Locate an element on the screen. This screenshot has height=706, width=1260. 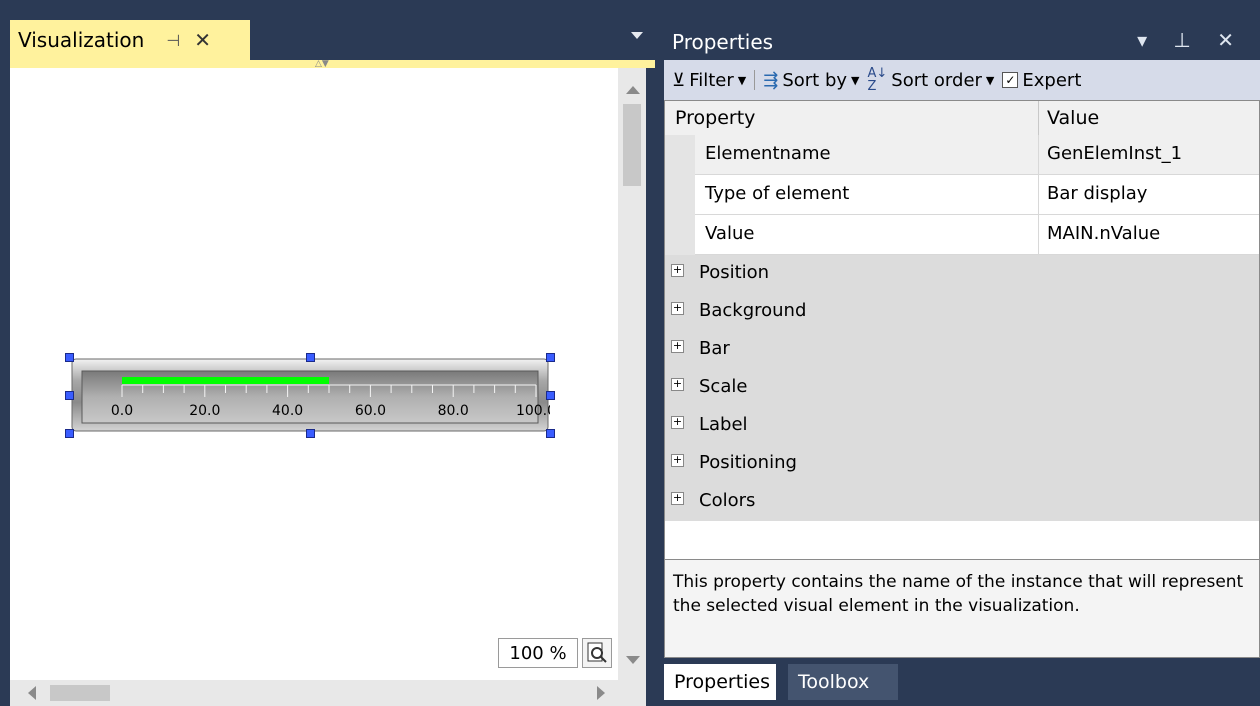
column-header-property: Property is located at coordinates (715, 118).